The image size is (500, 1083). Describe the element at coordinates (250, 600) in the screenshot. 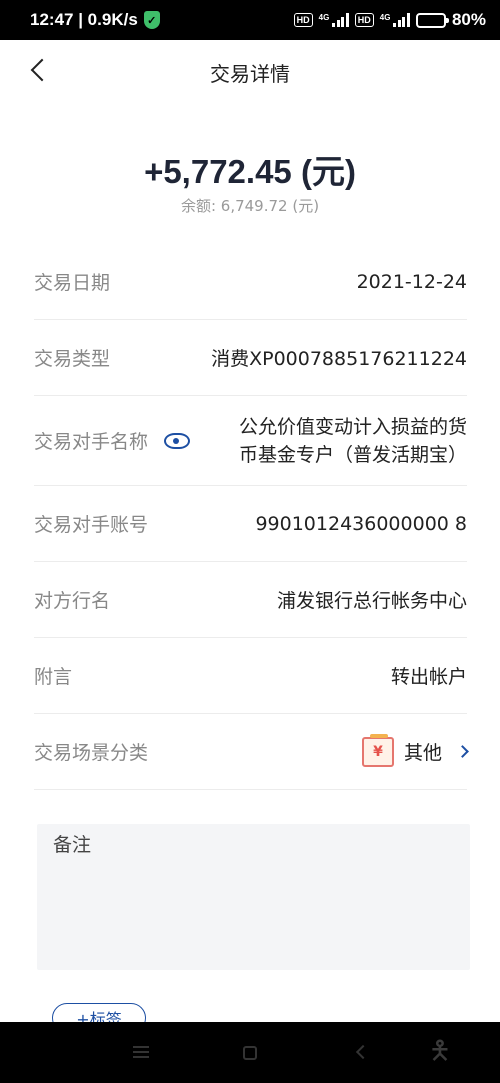

I see `detail-row-bank: 对方行名 浦发银行总行帐务中心` at that location.